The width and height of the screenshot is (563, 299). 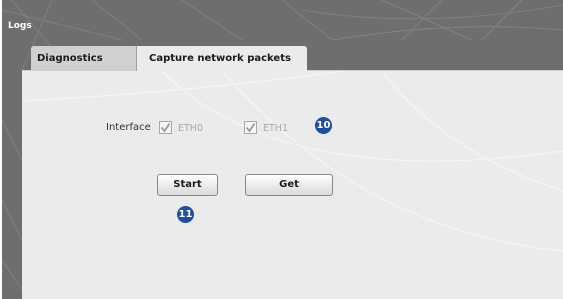 What do you see at coordinates (323, 125) in the screenshot?
I see `callout-marker-10: 10` at bounding box center [323, 125].